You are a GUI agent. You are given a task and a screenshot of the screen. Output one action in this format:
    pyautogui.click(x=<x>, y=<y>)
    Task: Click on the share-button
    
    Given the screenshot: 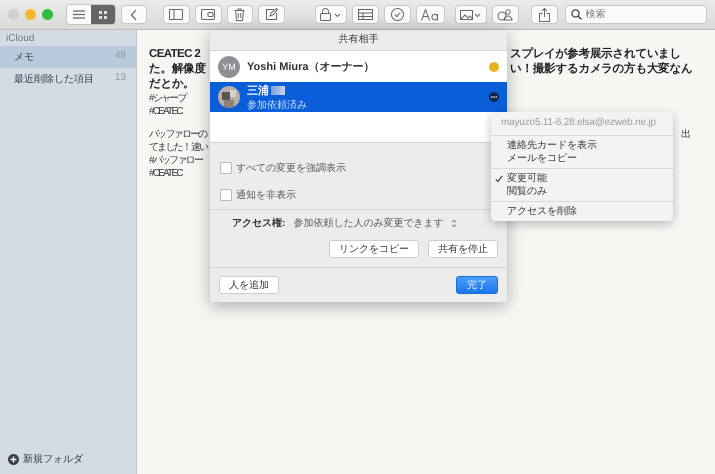 What is the action you would take?
    pyautogui.click(x=544, y=14)
    